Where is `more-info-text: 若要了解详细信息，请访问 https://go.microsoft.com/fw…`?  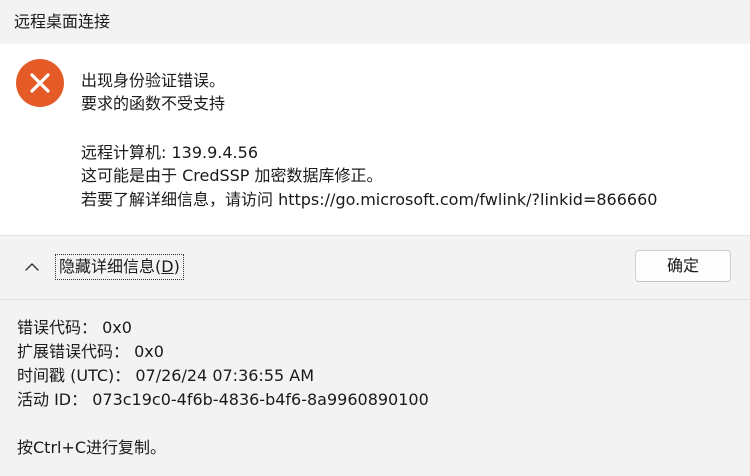
more-info-text: 若要了解详细信息，请访问 https://go.microsoft.com/fw… is located at coordinates (369, 199).